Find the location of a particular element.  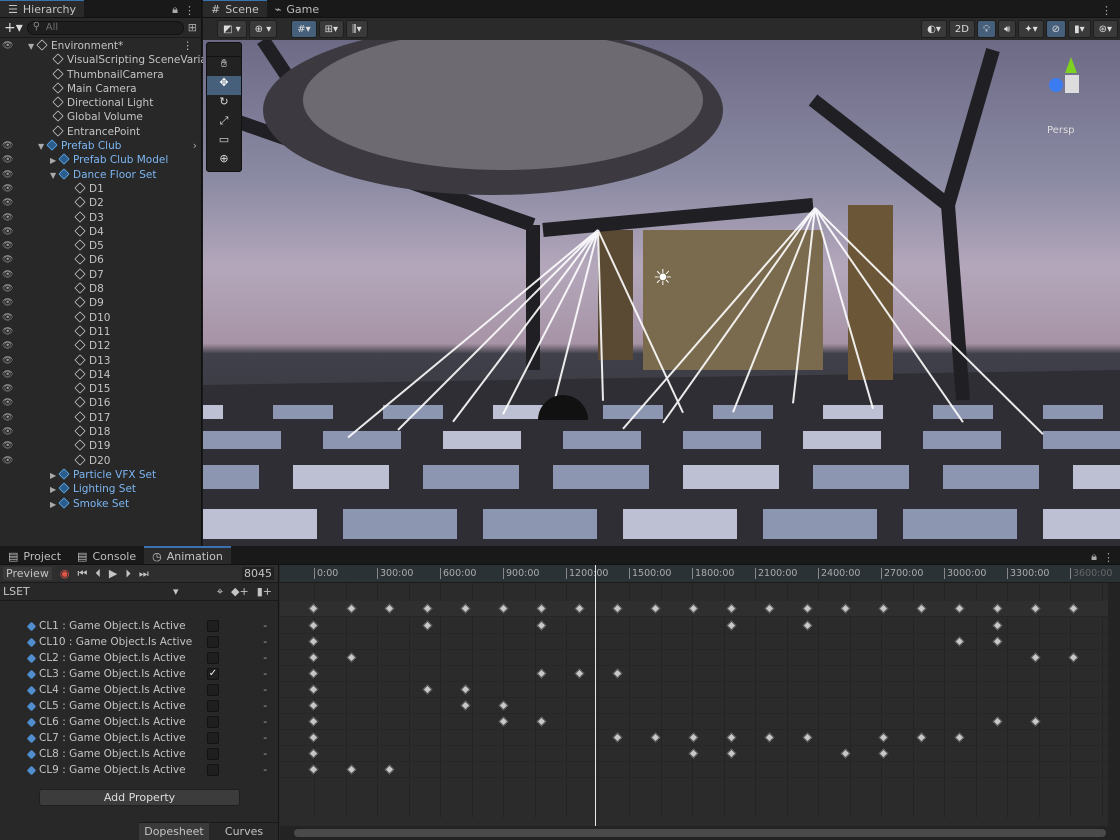

tab-hierarchy: ☰ Hierarchy is located at coordinates (42, 8).